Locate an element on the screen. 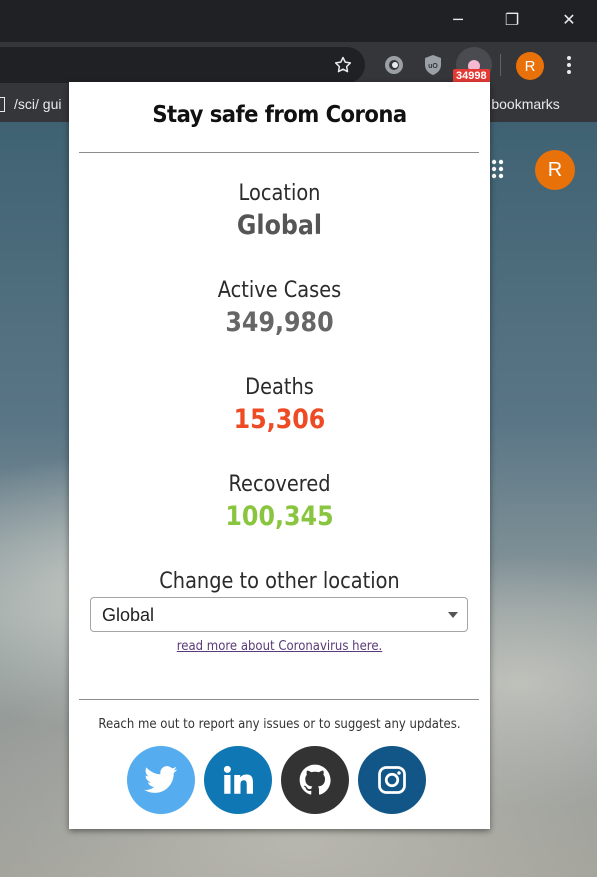 This screenshot has height=877, width=597. minimize-button: ─ is located at coordinates (458, 19).